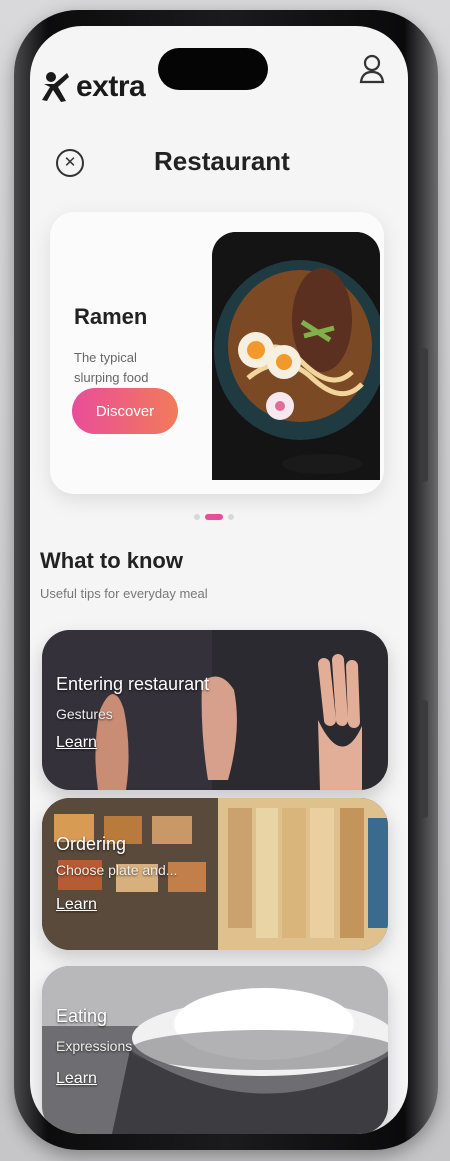  Describe the element at coordinates (82, 1016) in the screenshot. I see `tip-title: Eating` at that location.